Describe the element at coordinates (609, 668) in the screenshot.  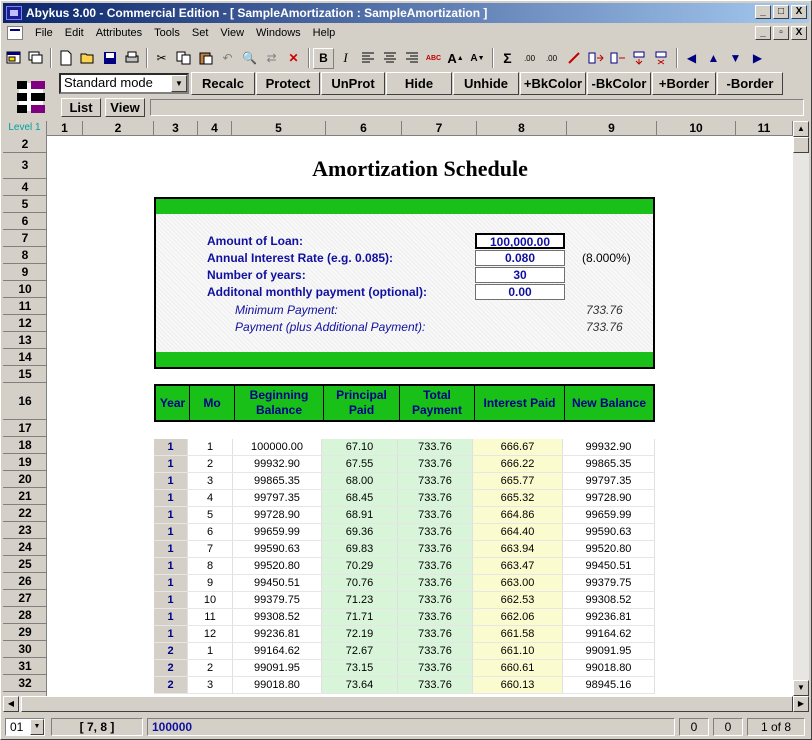
I see `new-balance-cell: 99018.80` at that location.